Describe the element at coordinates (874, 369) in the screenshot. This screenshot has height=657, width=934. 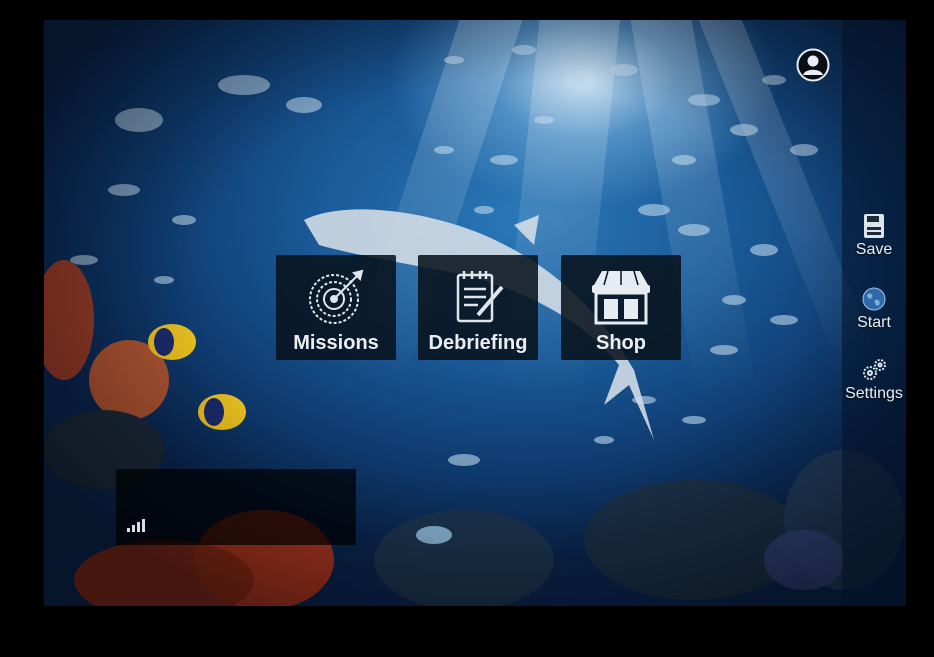
I see `gears-icon` at that location.